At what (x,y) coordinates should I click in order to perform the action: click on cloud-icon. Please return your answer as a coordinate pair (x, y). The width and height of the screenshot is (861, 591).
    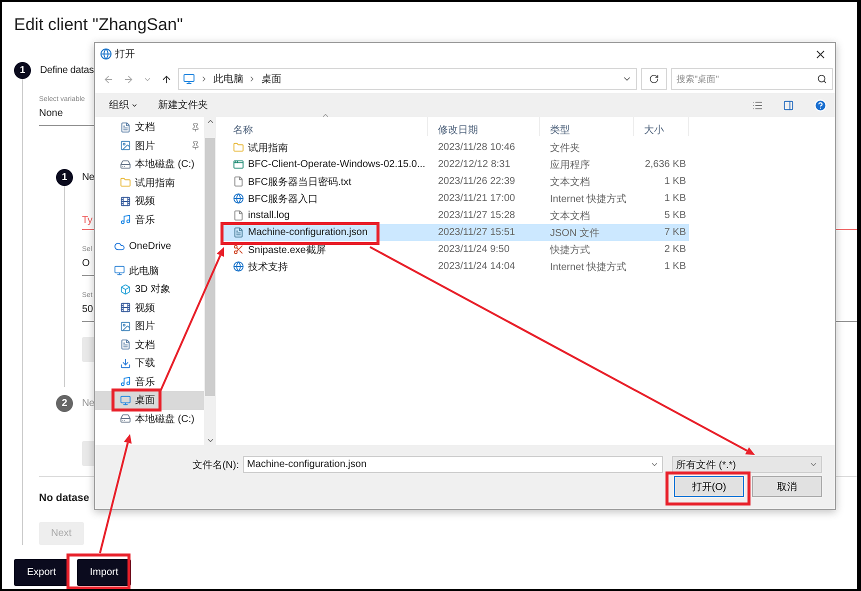
    Looking at the image, I should click on (119, 246).